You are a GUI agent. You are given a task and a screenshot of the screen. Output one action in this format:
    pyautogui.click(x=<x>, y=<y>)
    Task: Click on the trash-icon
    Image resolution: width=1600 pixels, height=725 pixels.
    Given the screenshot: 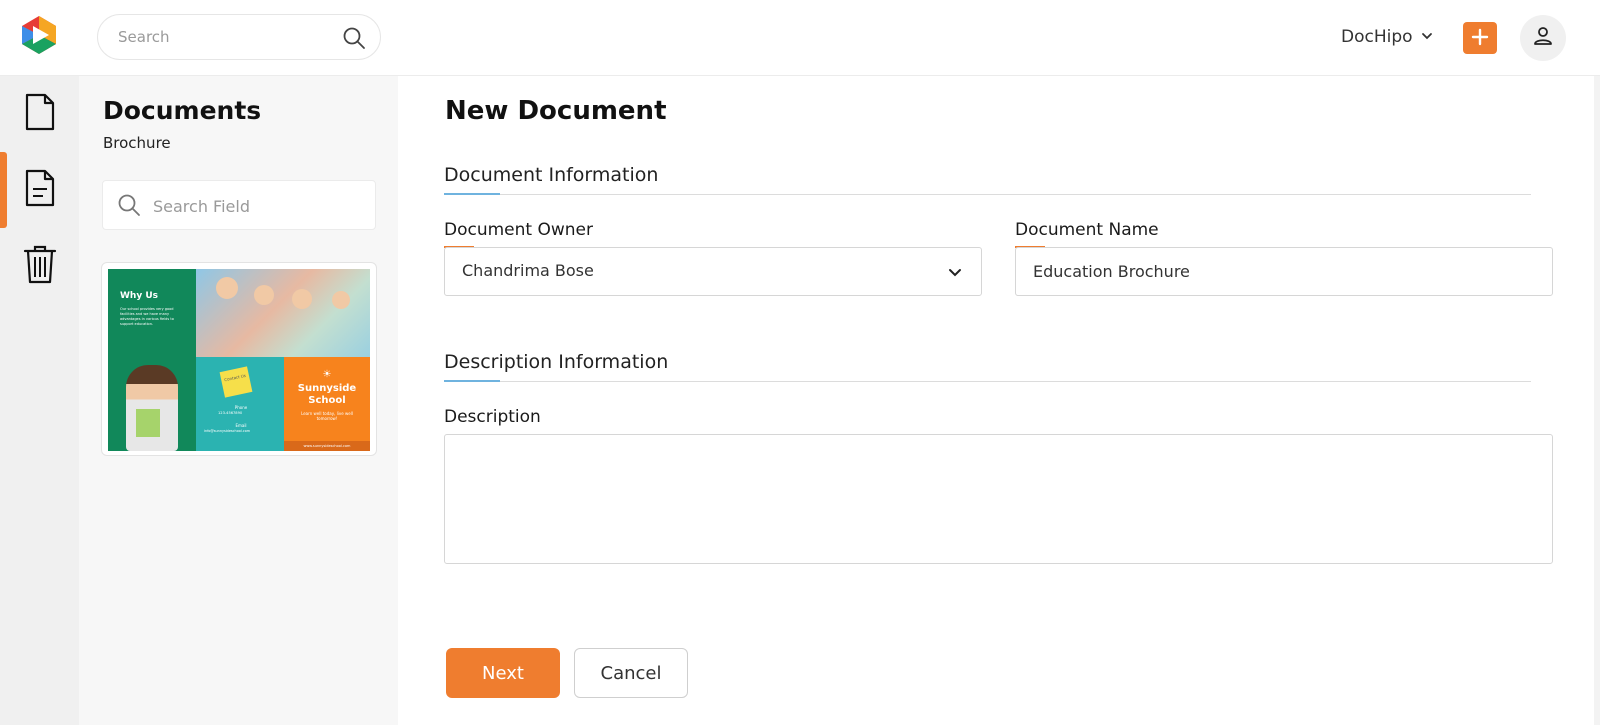 What is the action you would take?
    pyautogui.click(x=40, y=266)
    